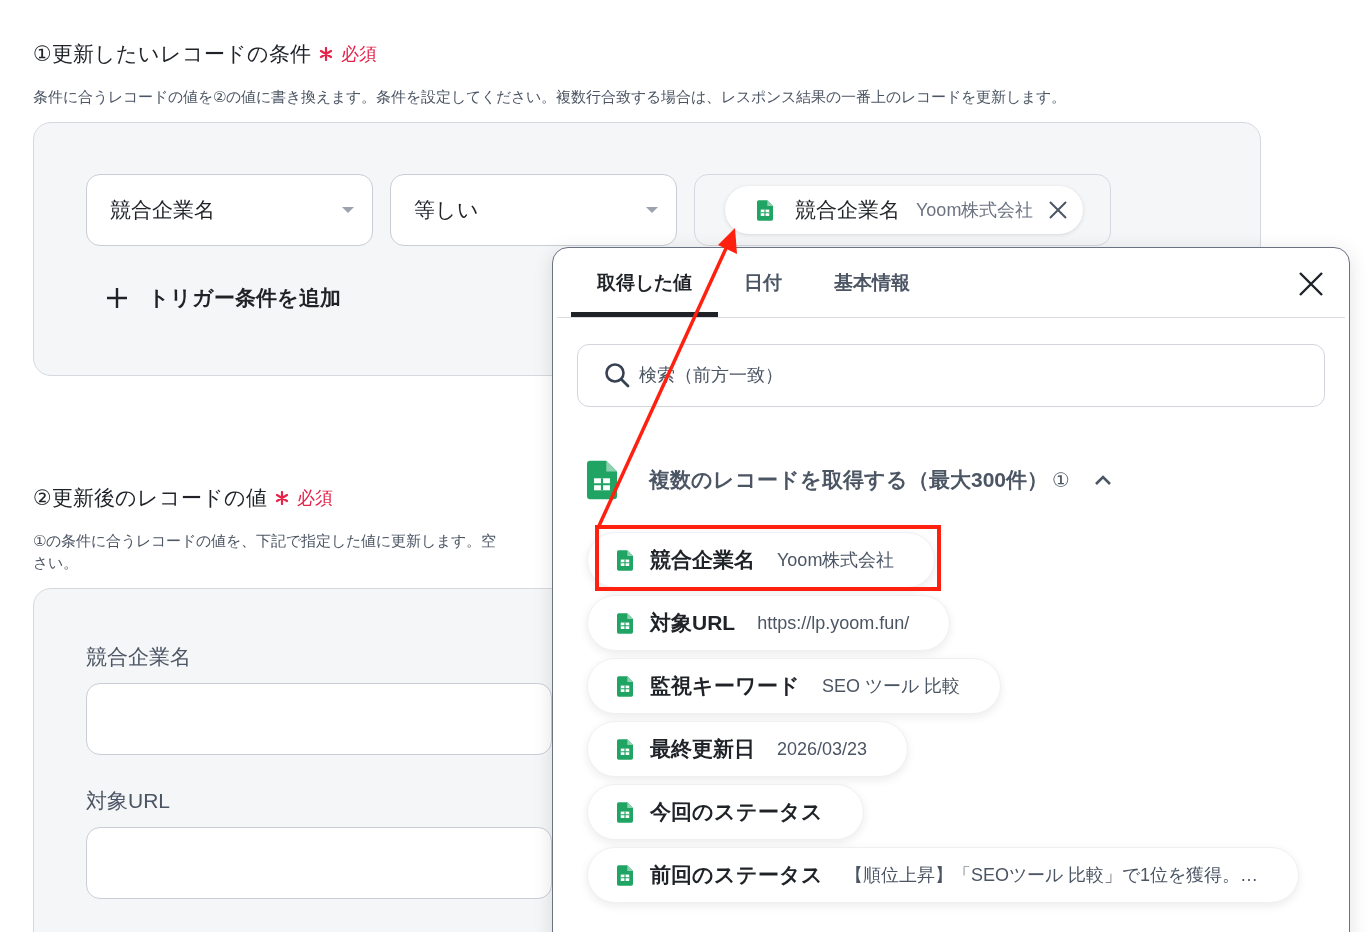 The width and height of the screenshot is (1370, 932). I want to click on group-title: 複数のレコードを取得する（最大300件）, so click(849, 480).